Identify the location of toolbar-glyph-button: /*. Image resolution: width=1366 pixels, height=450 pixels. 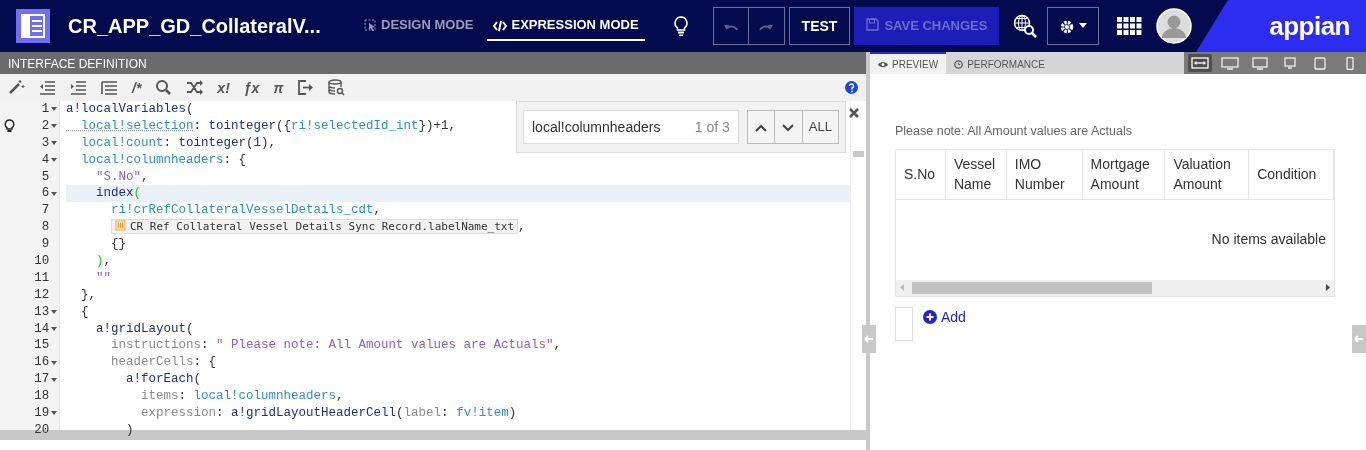
(137, 87).